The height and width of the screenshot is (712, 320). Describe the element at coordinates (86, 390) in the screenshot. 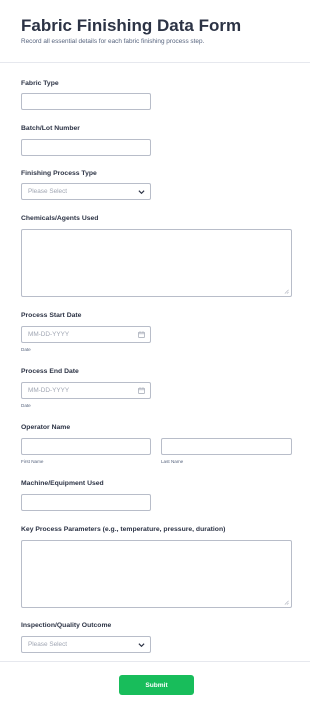

I see `end-date-input: MM-DD-YYYY` at that location.